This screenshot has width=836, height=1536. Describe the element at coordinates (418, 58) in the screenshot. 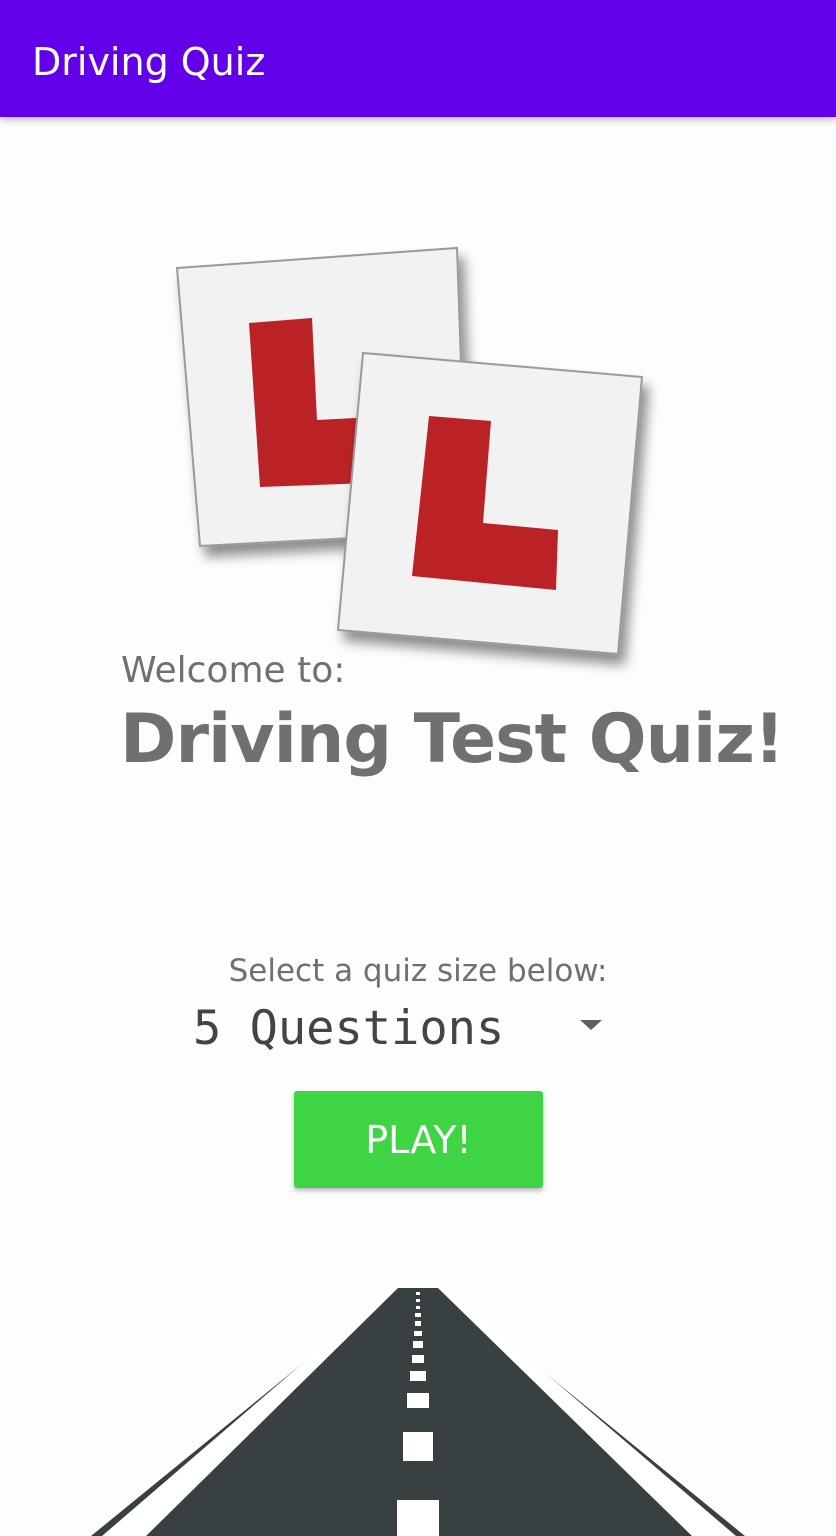

I see `app-bar: Driving Quiz` at that location.